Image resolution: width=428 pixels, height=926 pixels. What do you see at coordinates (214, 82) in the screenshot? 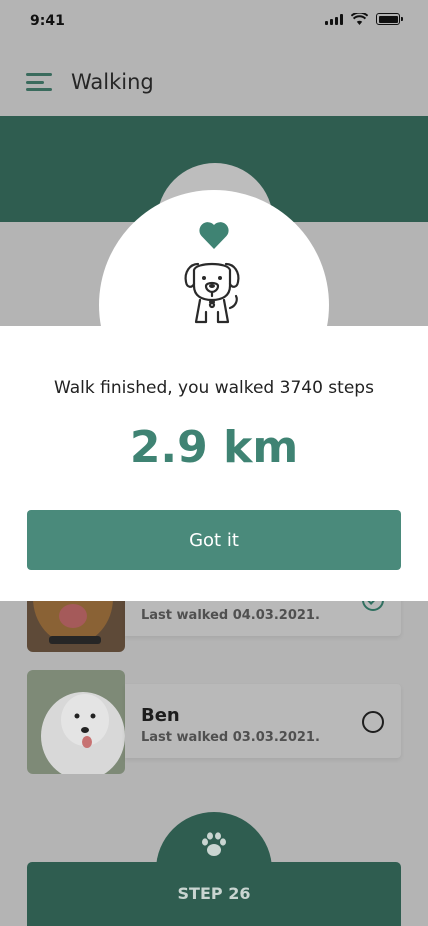
I see `app-header: Walking` at bounding box center [214, 82].